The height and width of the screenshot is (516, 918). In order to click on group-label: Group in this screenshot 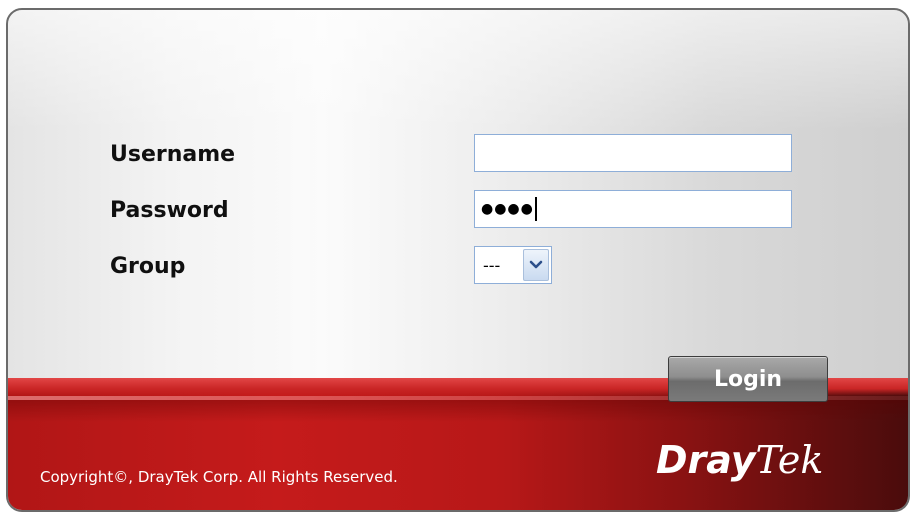, I will do `click(148, 266)`.